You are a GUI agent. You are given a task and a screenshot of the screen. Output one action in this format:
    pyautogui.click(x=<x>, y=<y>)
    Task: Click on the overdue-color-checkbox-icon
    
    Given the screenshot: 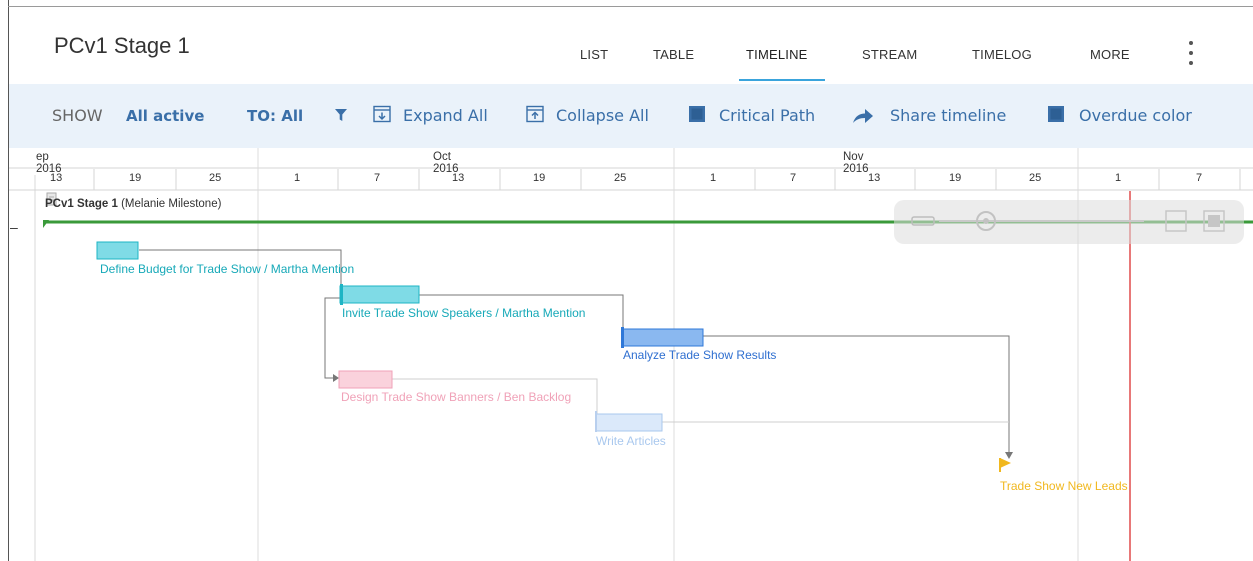 What is the action you would take?
    pyautogui.click(x=1056, y=114)
    